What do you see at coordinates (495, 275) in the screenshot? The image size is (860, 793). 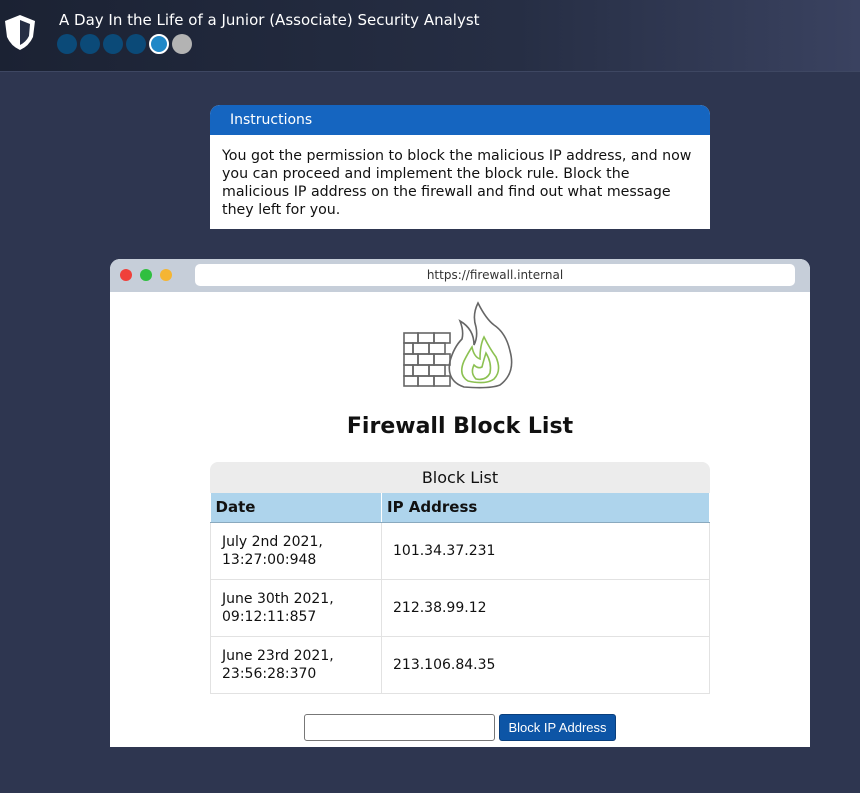 I see `address-bar: https://firewall.internal` at bounding box center [495, 275].